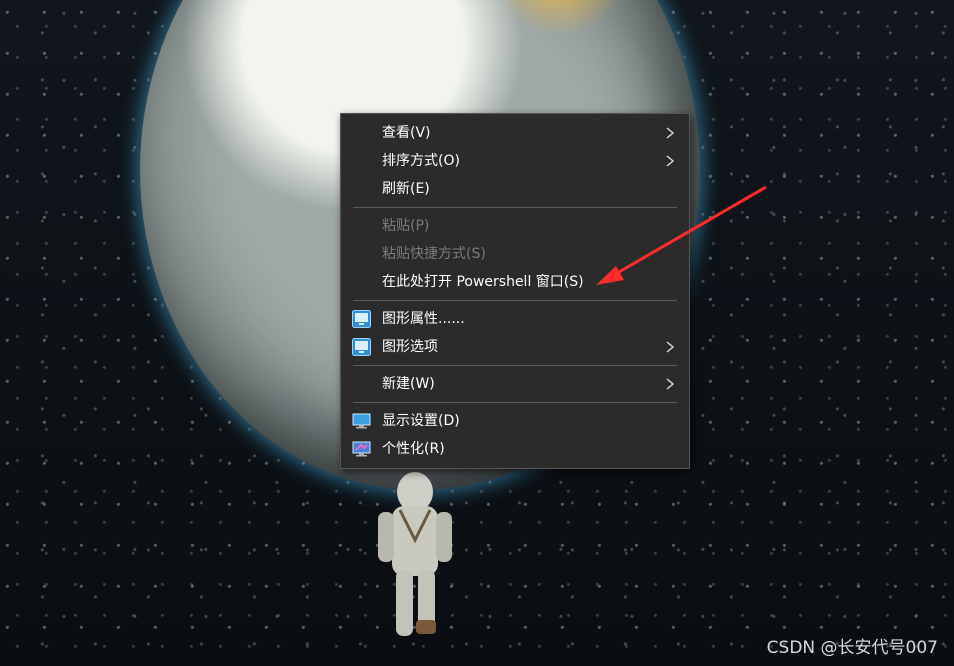 This screenshot has height=666, width=954. I want to click on menu-item-graphics-options-label: 图形选项, so click(410, 347).